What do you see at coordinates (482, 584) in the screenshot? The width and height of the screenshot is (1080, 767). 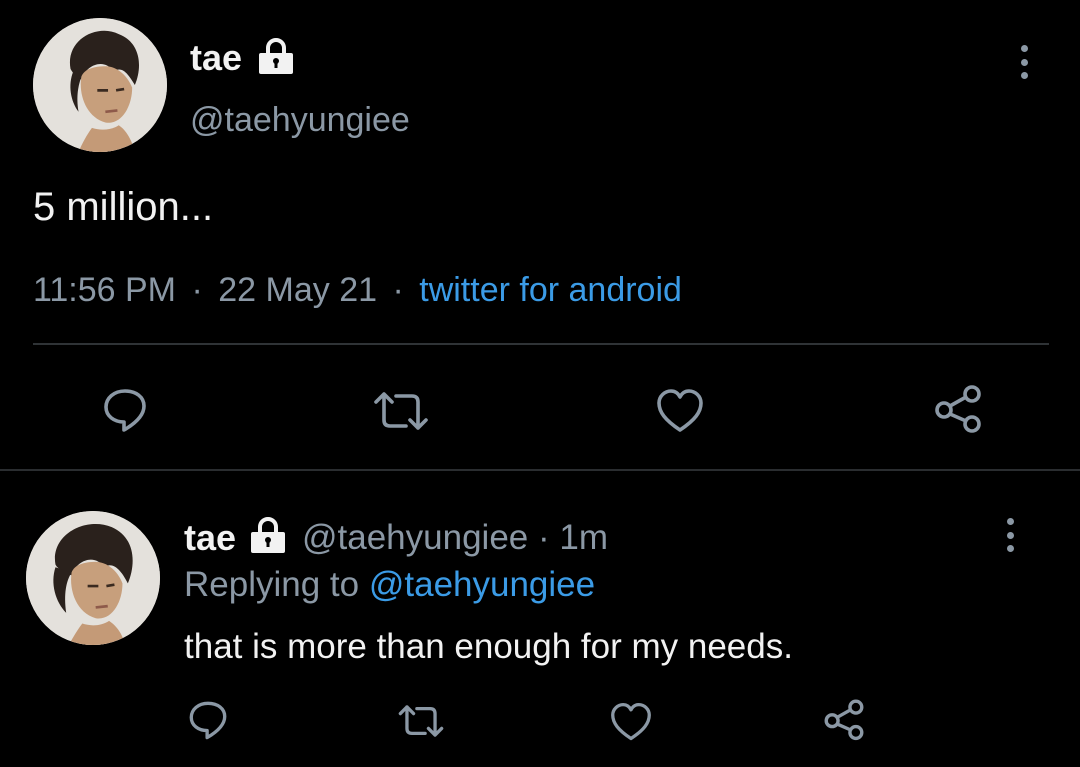 I see `replying-to-handle-link: @taehyungiee` at bounding box center [482, 584].